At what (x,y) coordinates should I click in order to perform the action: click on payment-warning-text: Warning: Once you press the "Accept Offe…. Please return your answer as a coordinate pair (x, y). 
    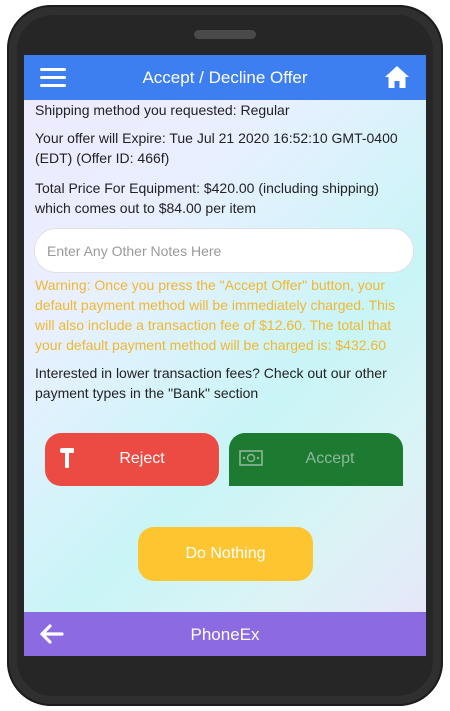
    Looking at the image, I should click on (215, 315).